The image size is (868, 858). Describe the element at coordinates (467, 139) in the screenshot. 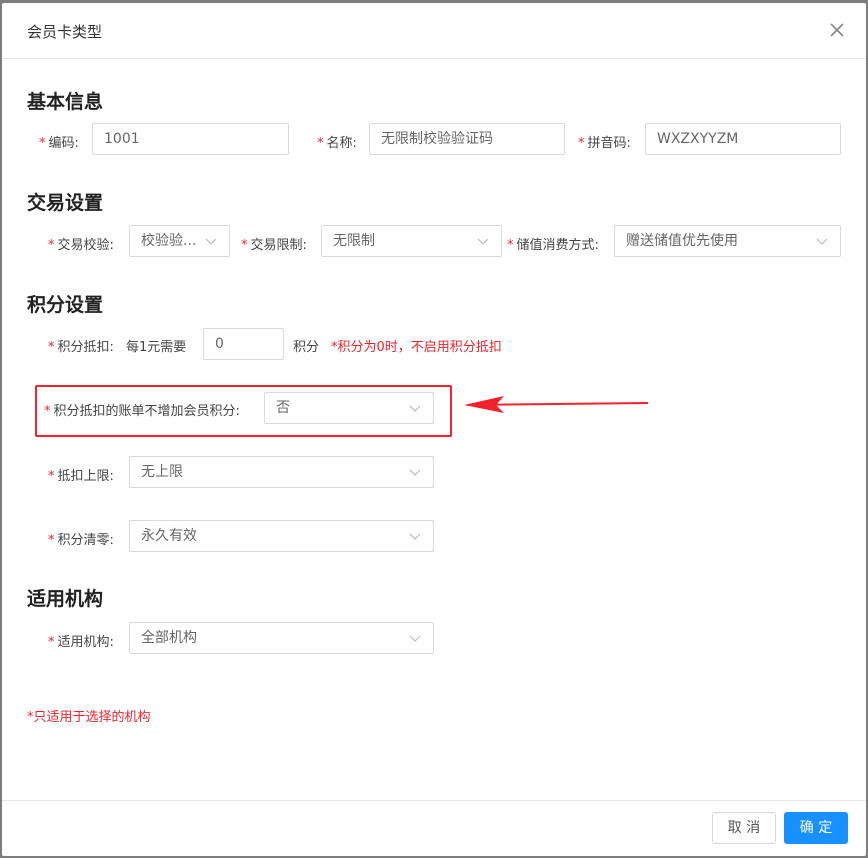

I see `name-input: 无限制校验验证码` at that location.